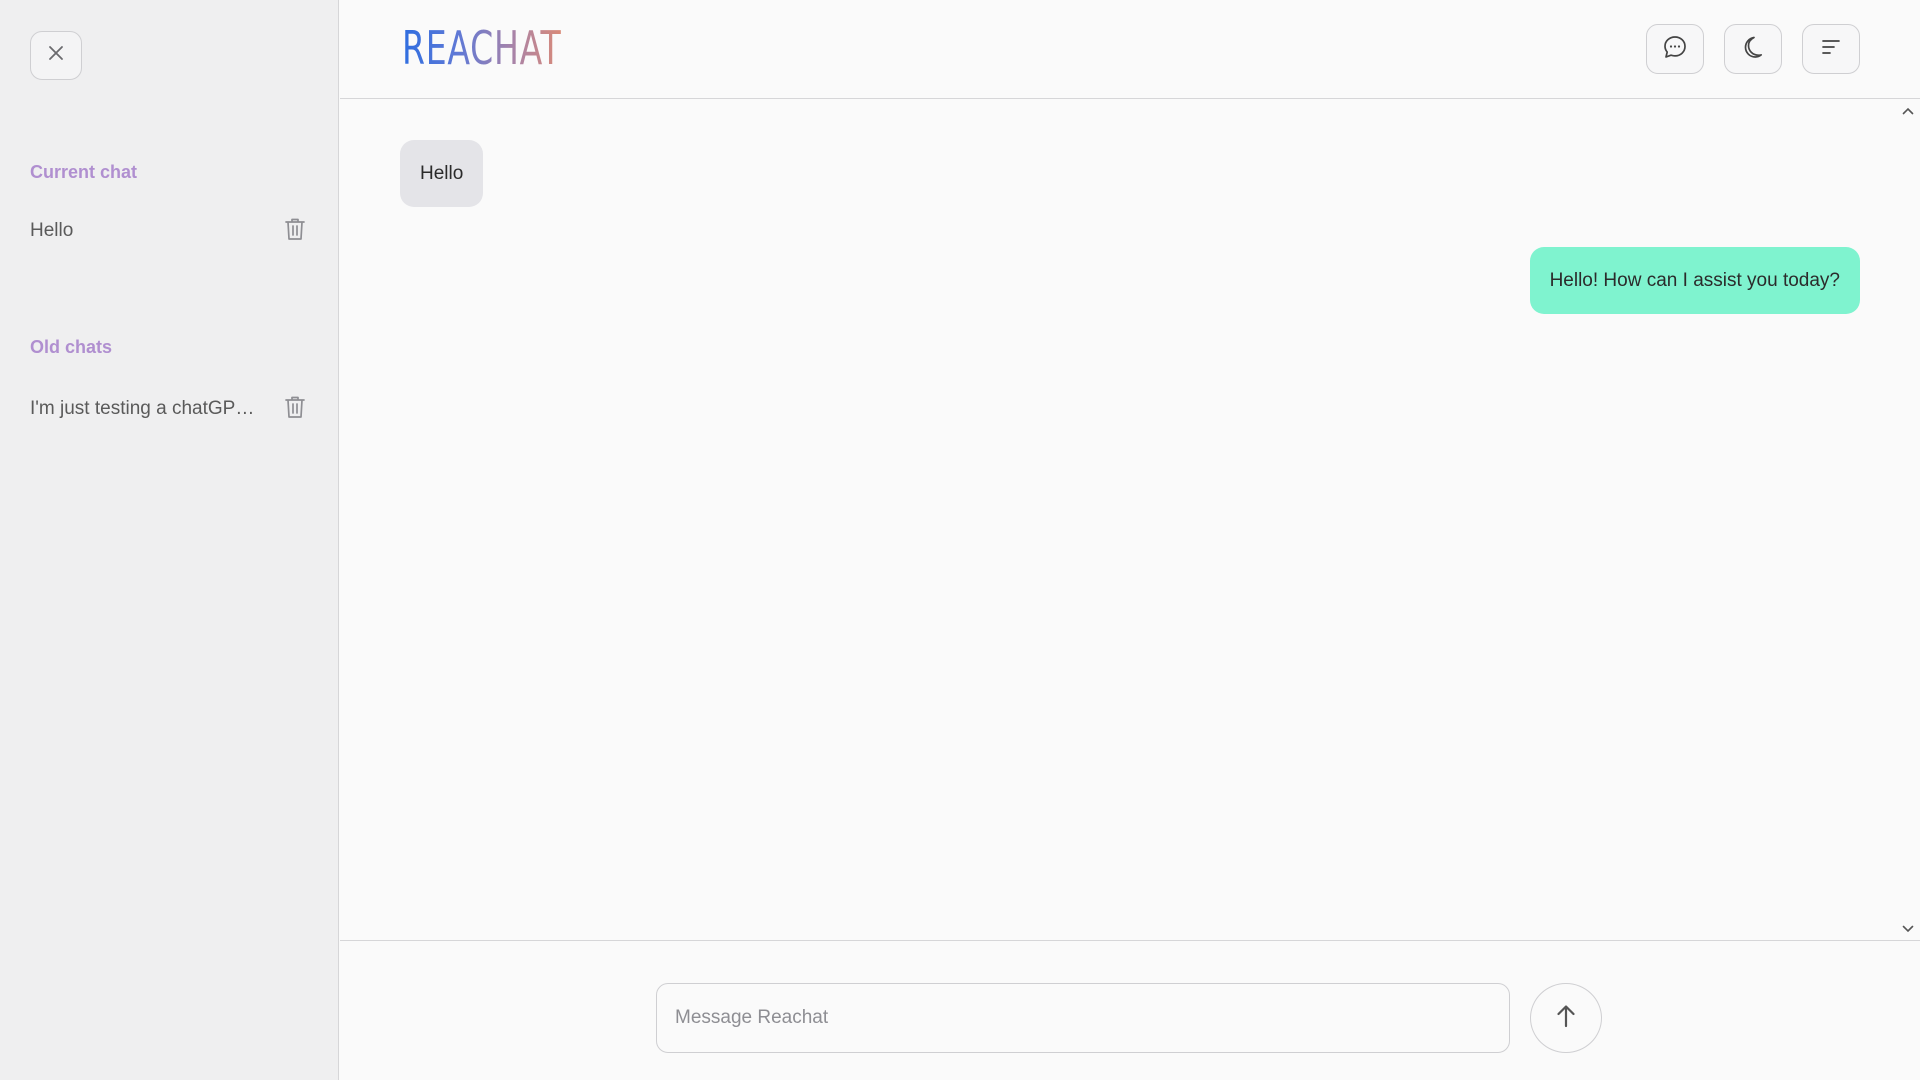 This screenshot has height=1080, width=1920. I want to click on send-button, so click(1566, 1018).